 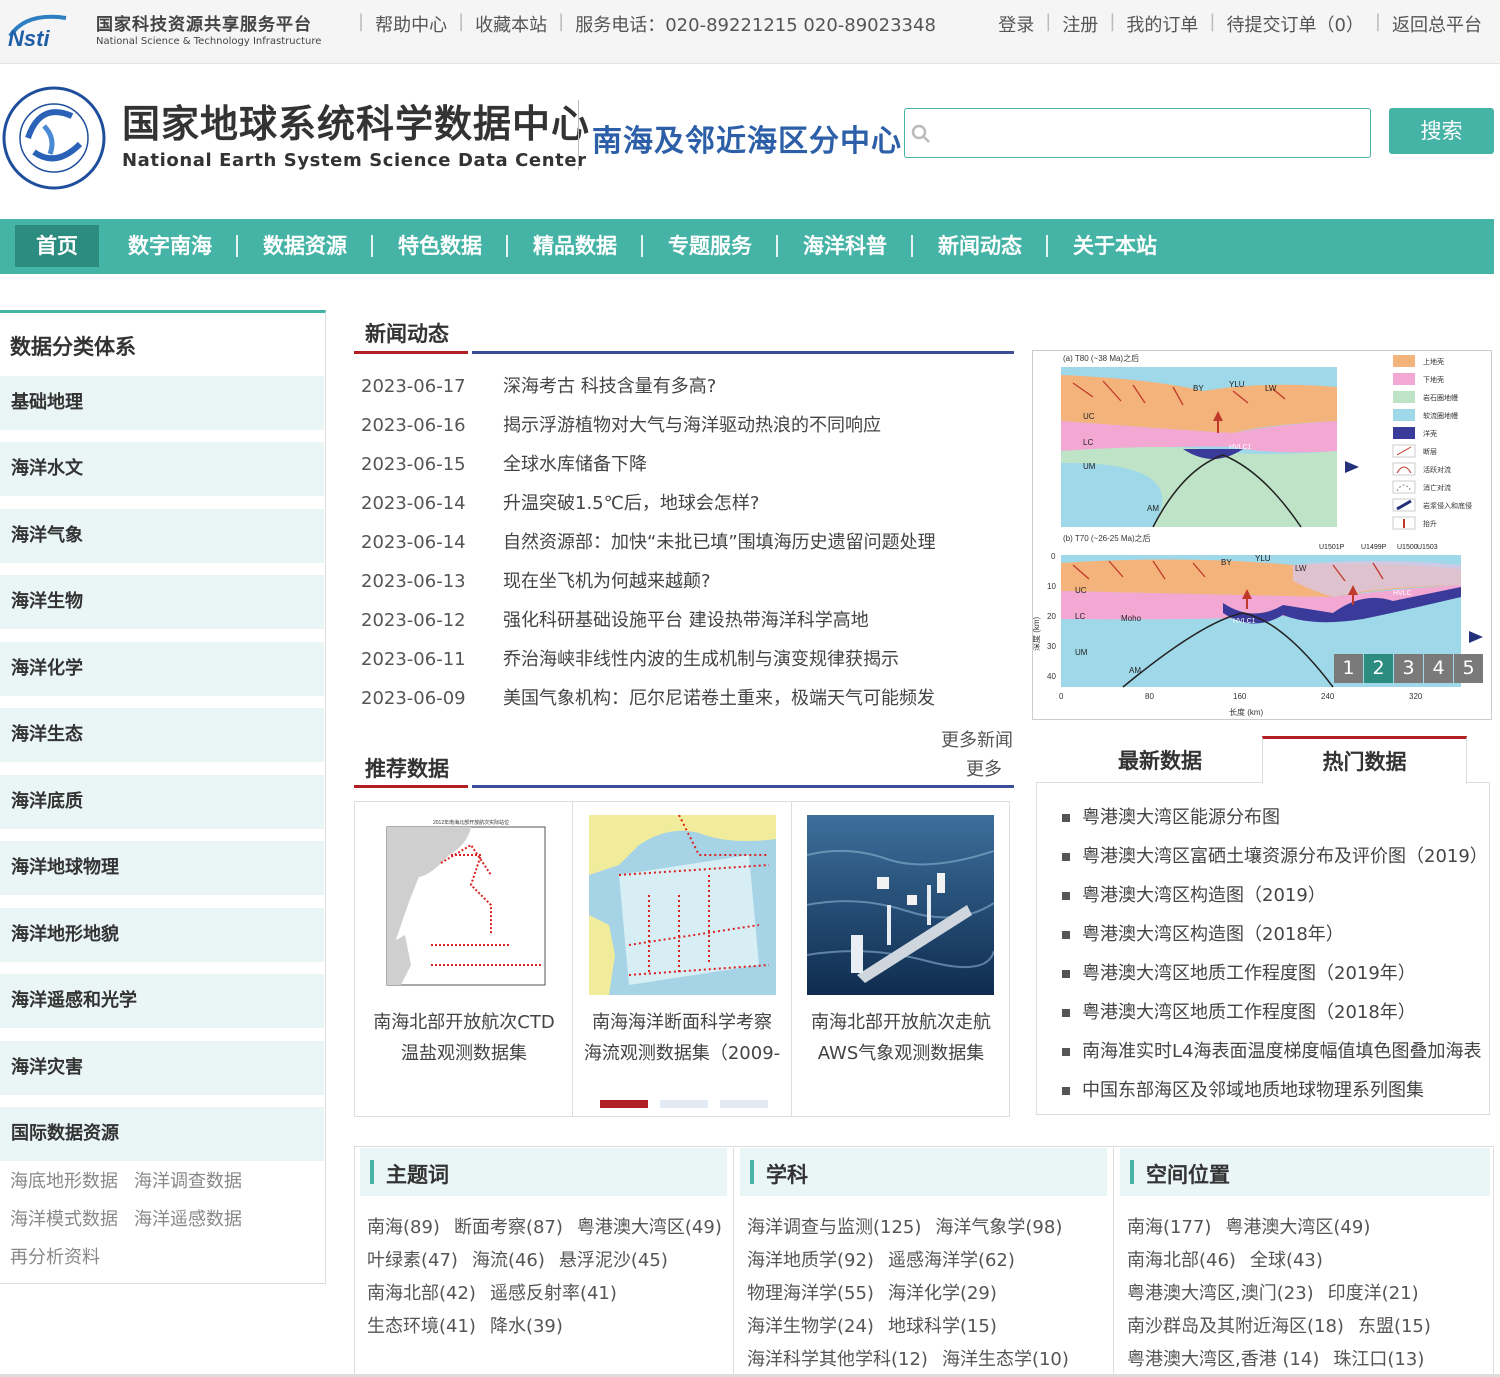 I want to click on nav-premium-data: 精品数据, so click(x=575, y=246).